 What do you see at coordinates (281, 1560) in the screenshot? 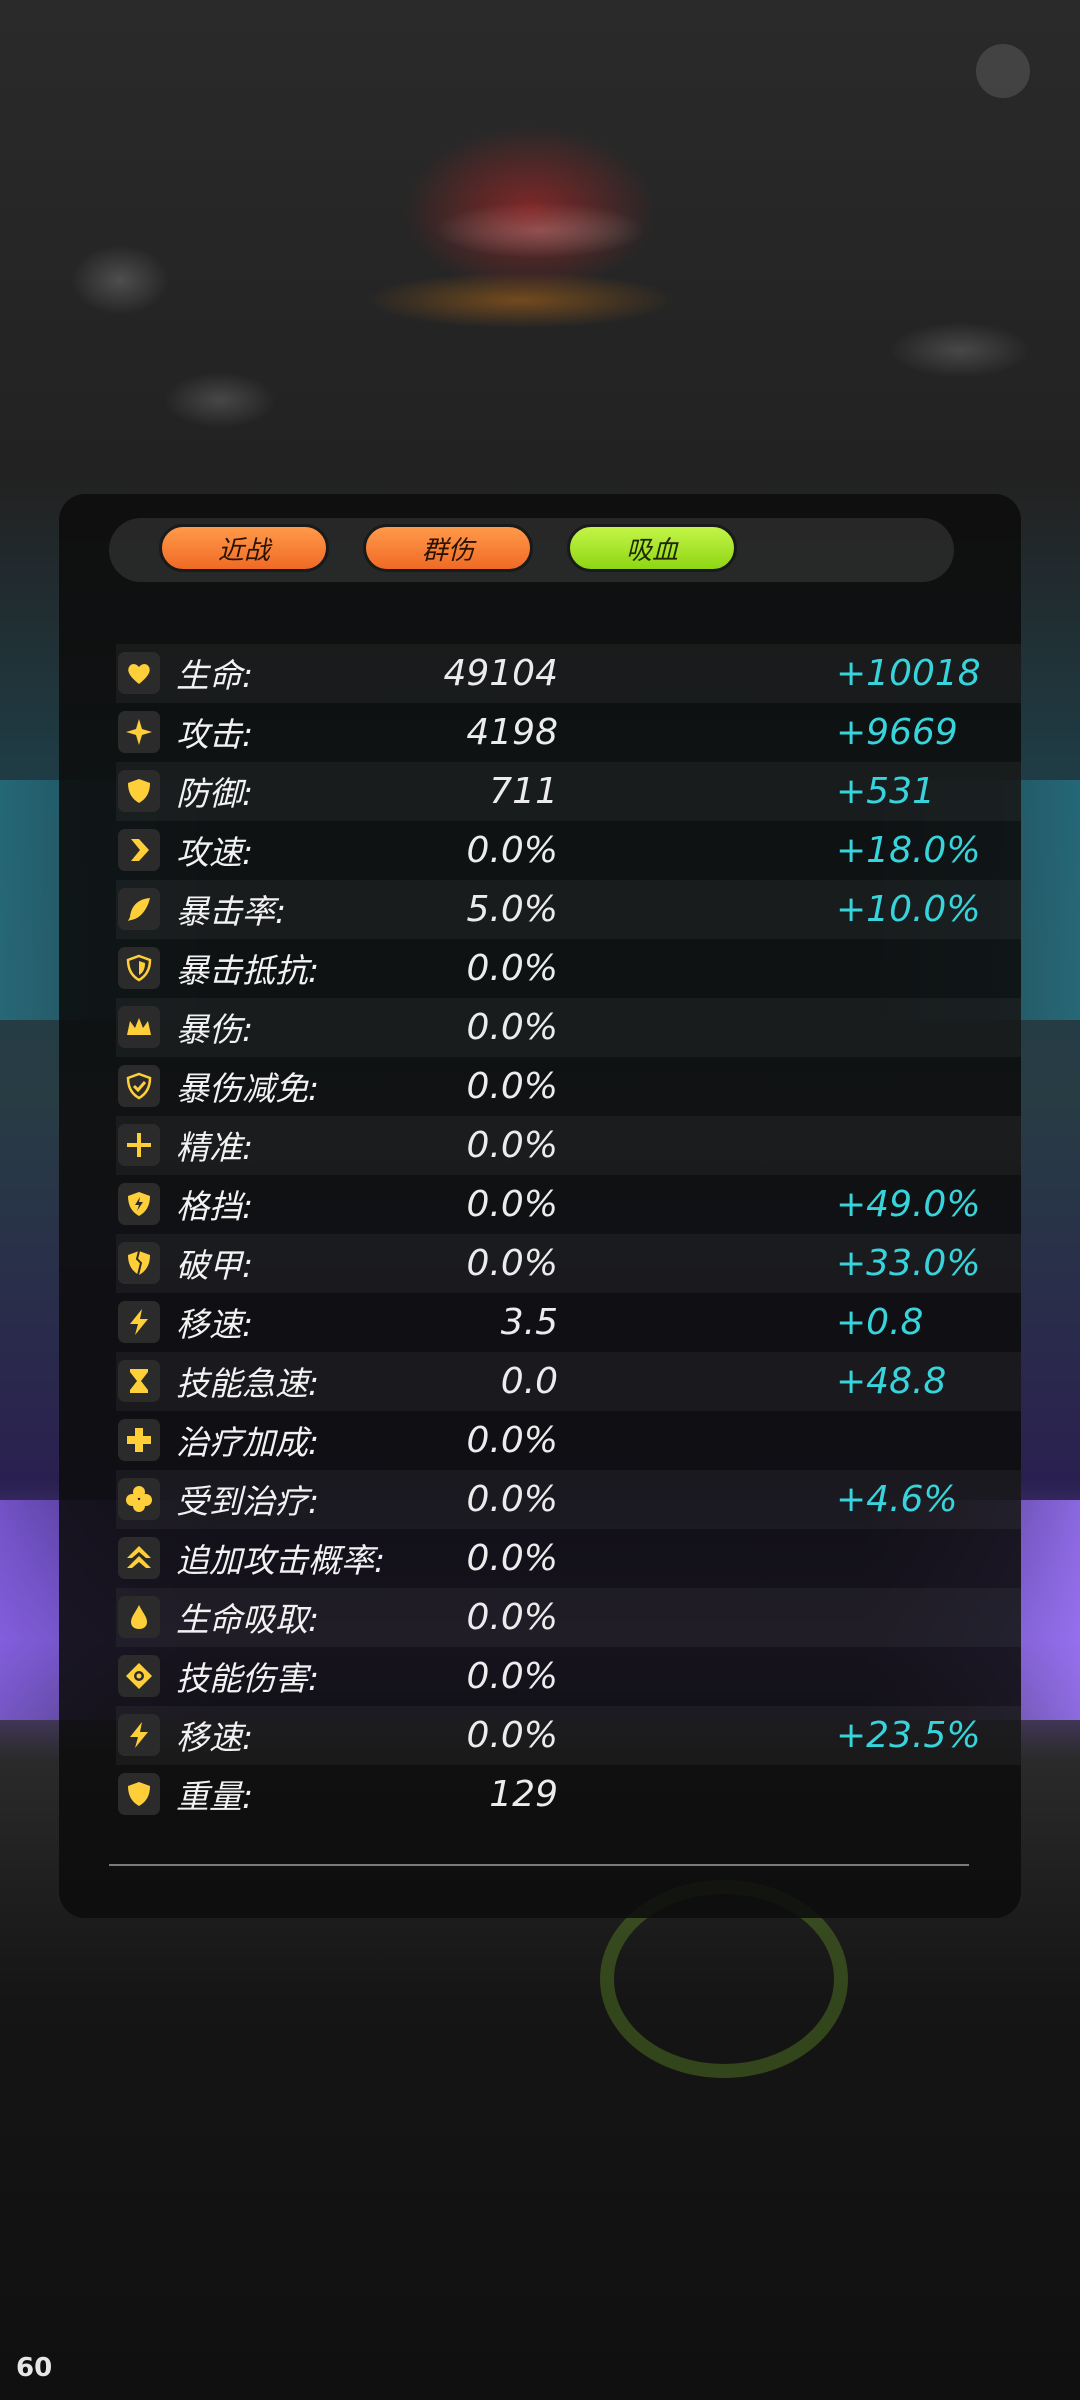
I see `stat-name: 追加攻击概率:` at bounding box center [281, 1560].